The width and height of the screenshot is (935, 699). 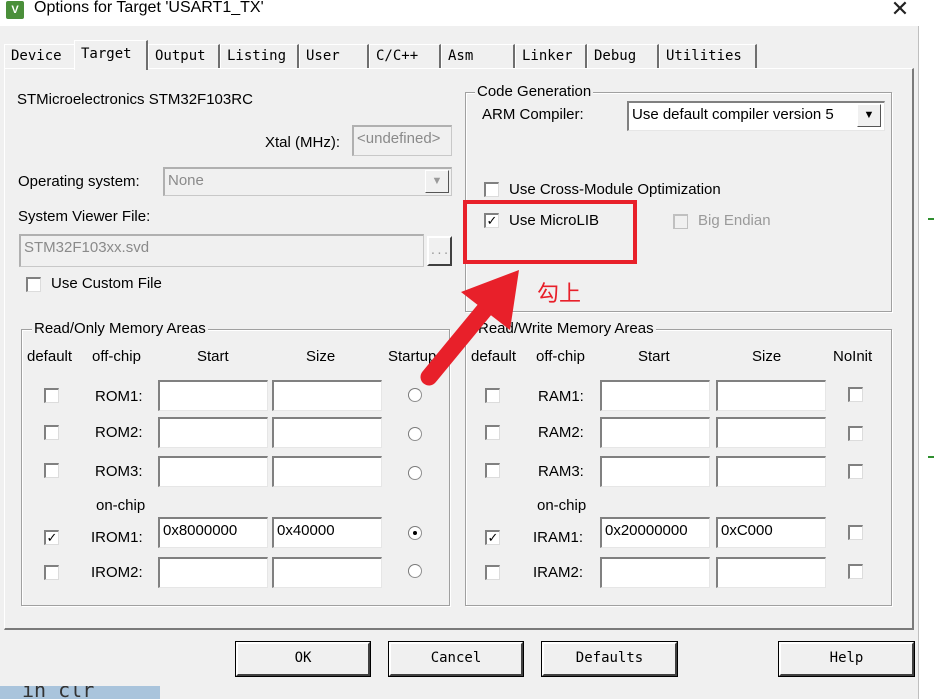 I want to click on tab-device: Device, so click(x=40, y=56).